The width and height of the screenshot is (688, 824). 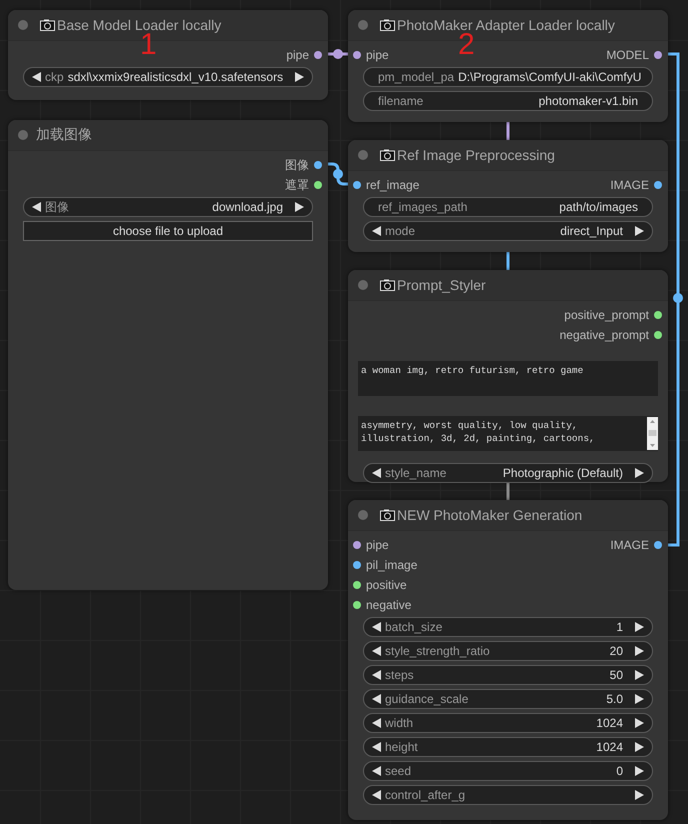 What do you see at coordinates (389, 605) in the screenshot?
I see `input-label: negative` at bounding box center [389, 605].